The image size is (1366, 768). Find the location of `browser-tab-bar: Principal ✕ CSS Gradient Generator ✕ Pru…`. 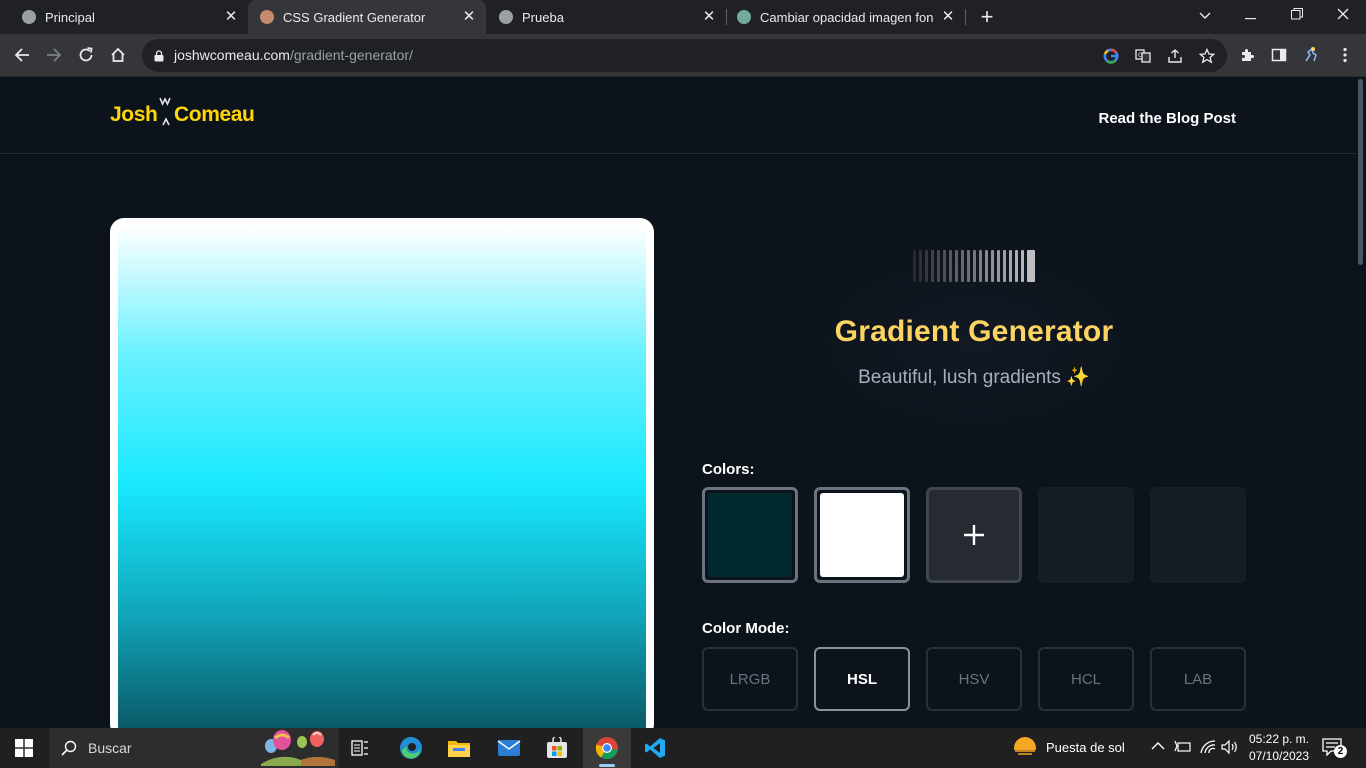

browser-tab-bar: Principal ✕ CSS Gradient Generator ✕ Pru… is located at coordinates (683, 17).